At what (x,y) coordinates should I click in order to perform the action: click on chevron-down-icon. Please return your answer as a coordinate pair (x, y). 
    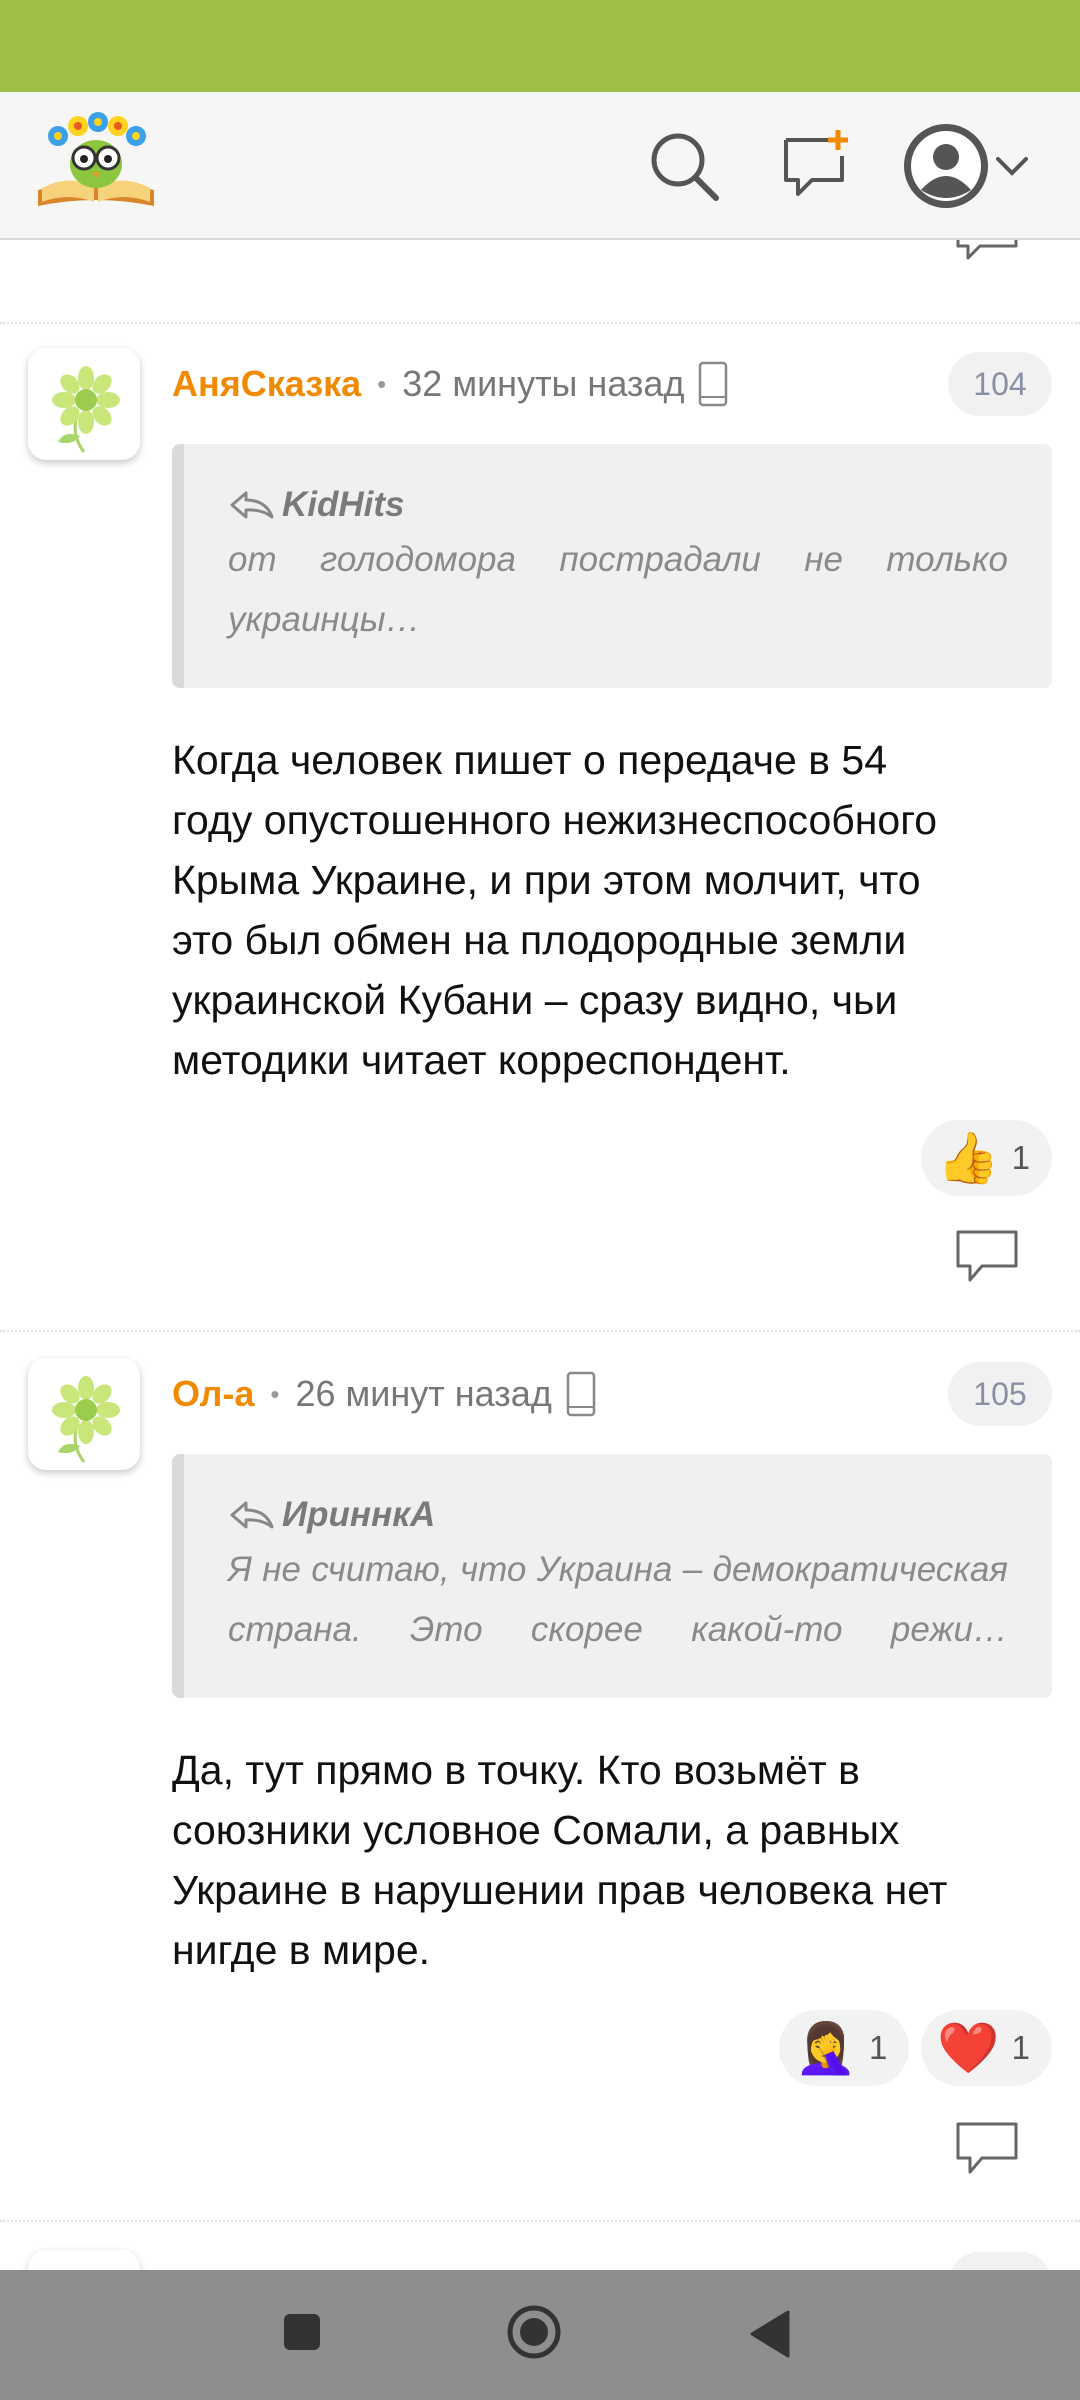
    Looking at the image, I should click on (1012, 166).